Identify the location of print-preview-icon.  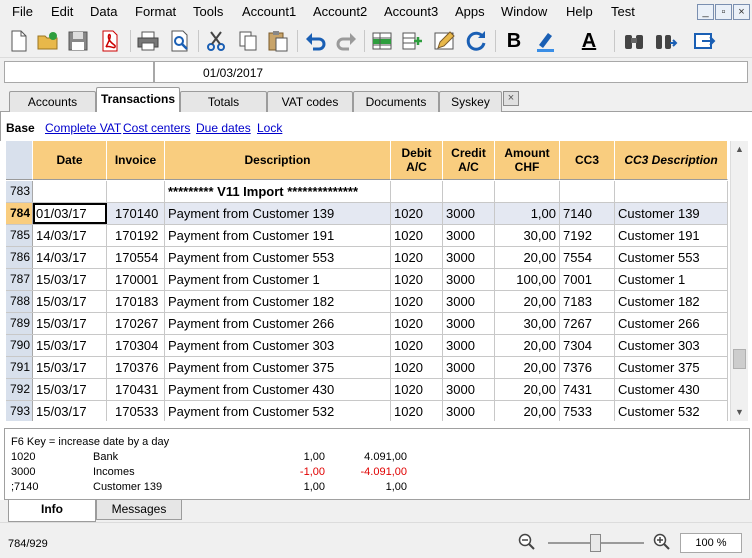
(180, 41).